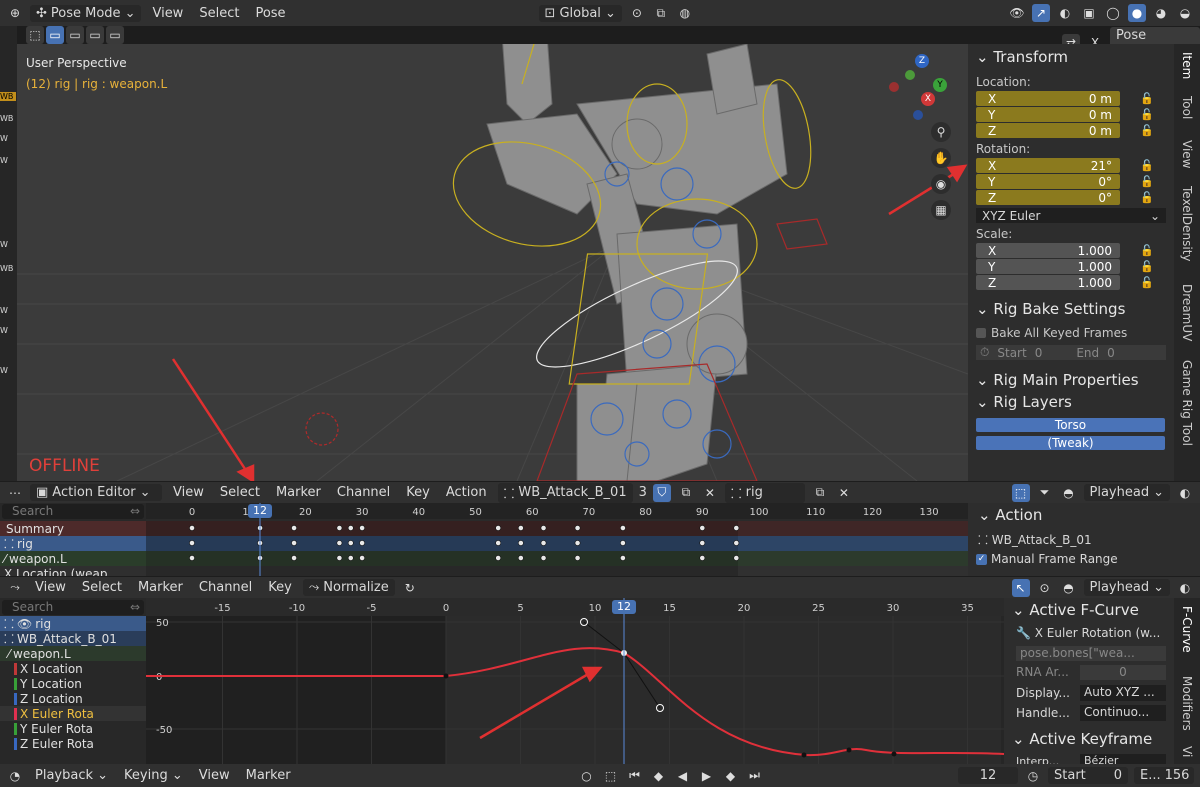 The width and height of the screenshot is (1200, 787). I want to click on graph-current-frame-badge: 12, so click(624, 607).